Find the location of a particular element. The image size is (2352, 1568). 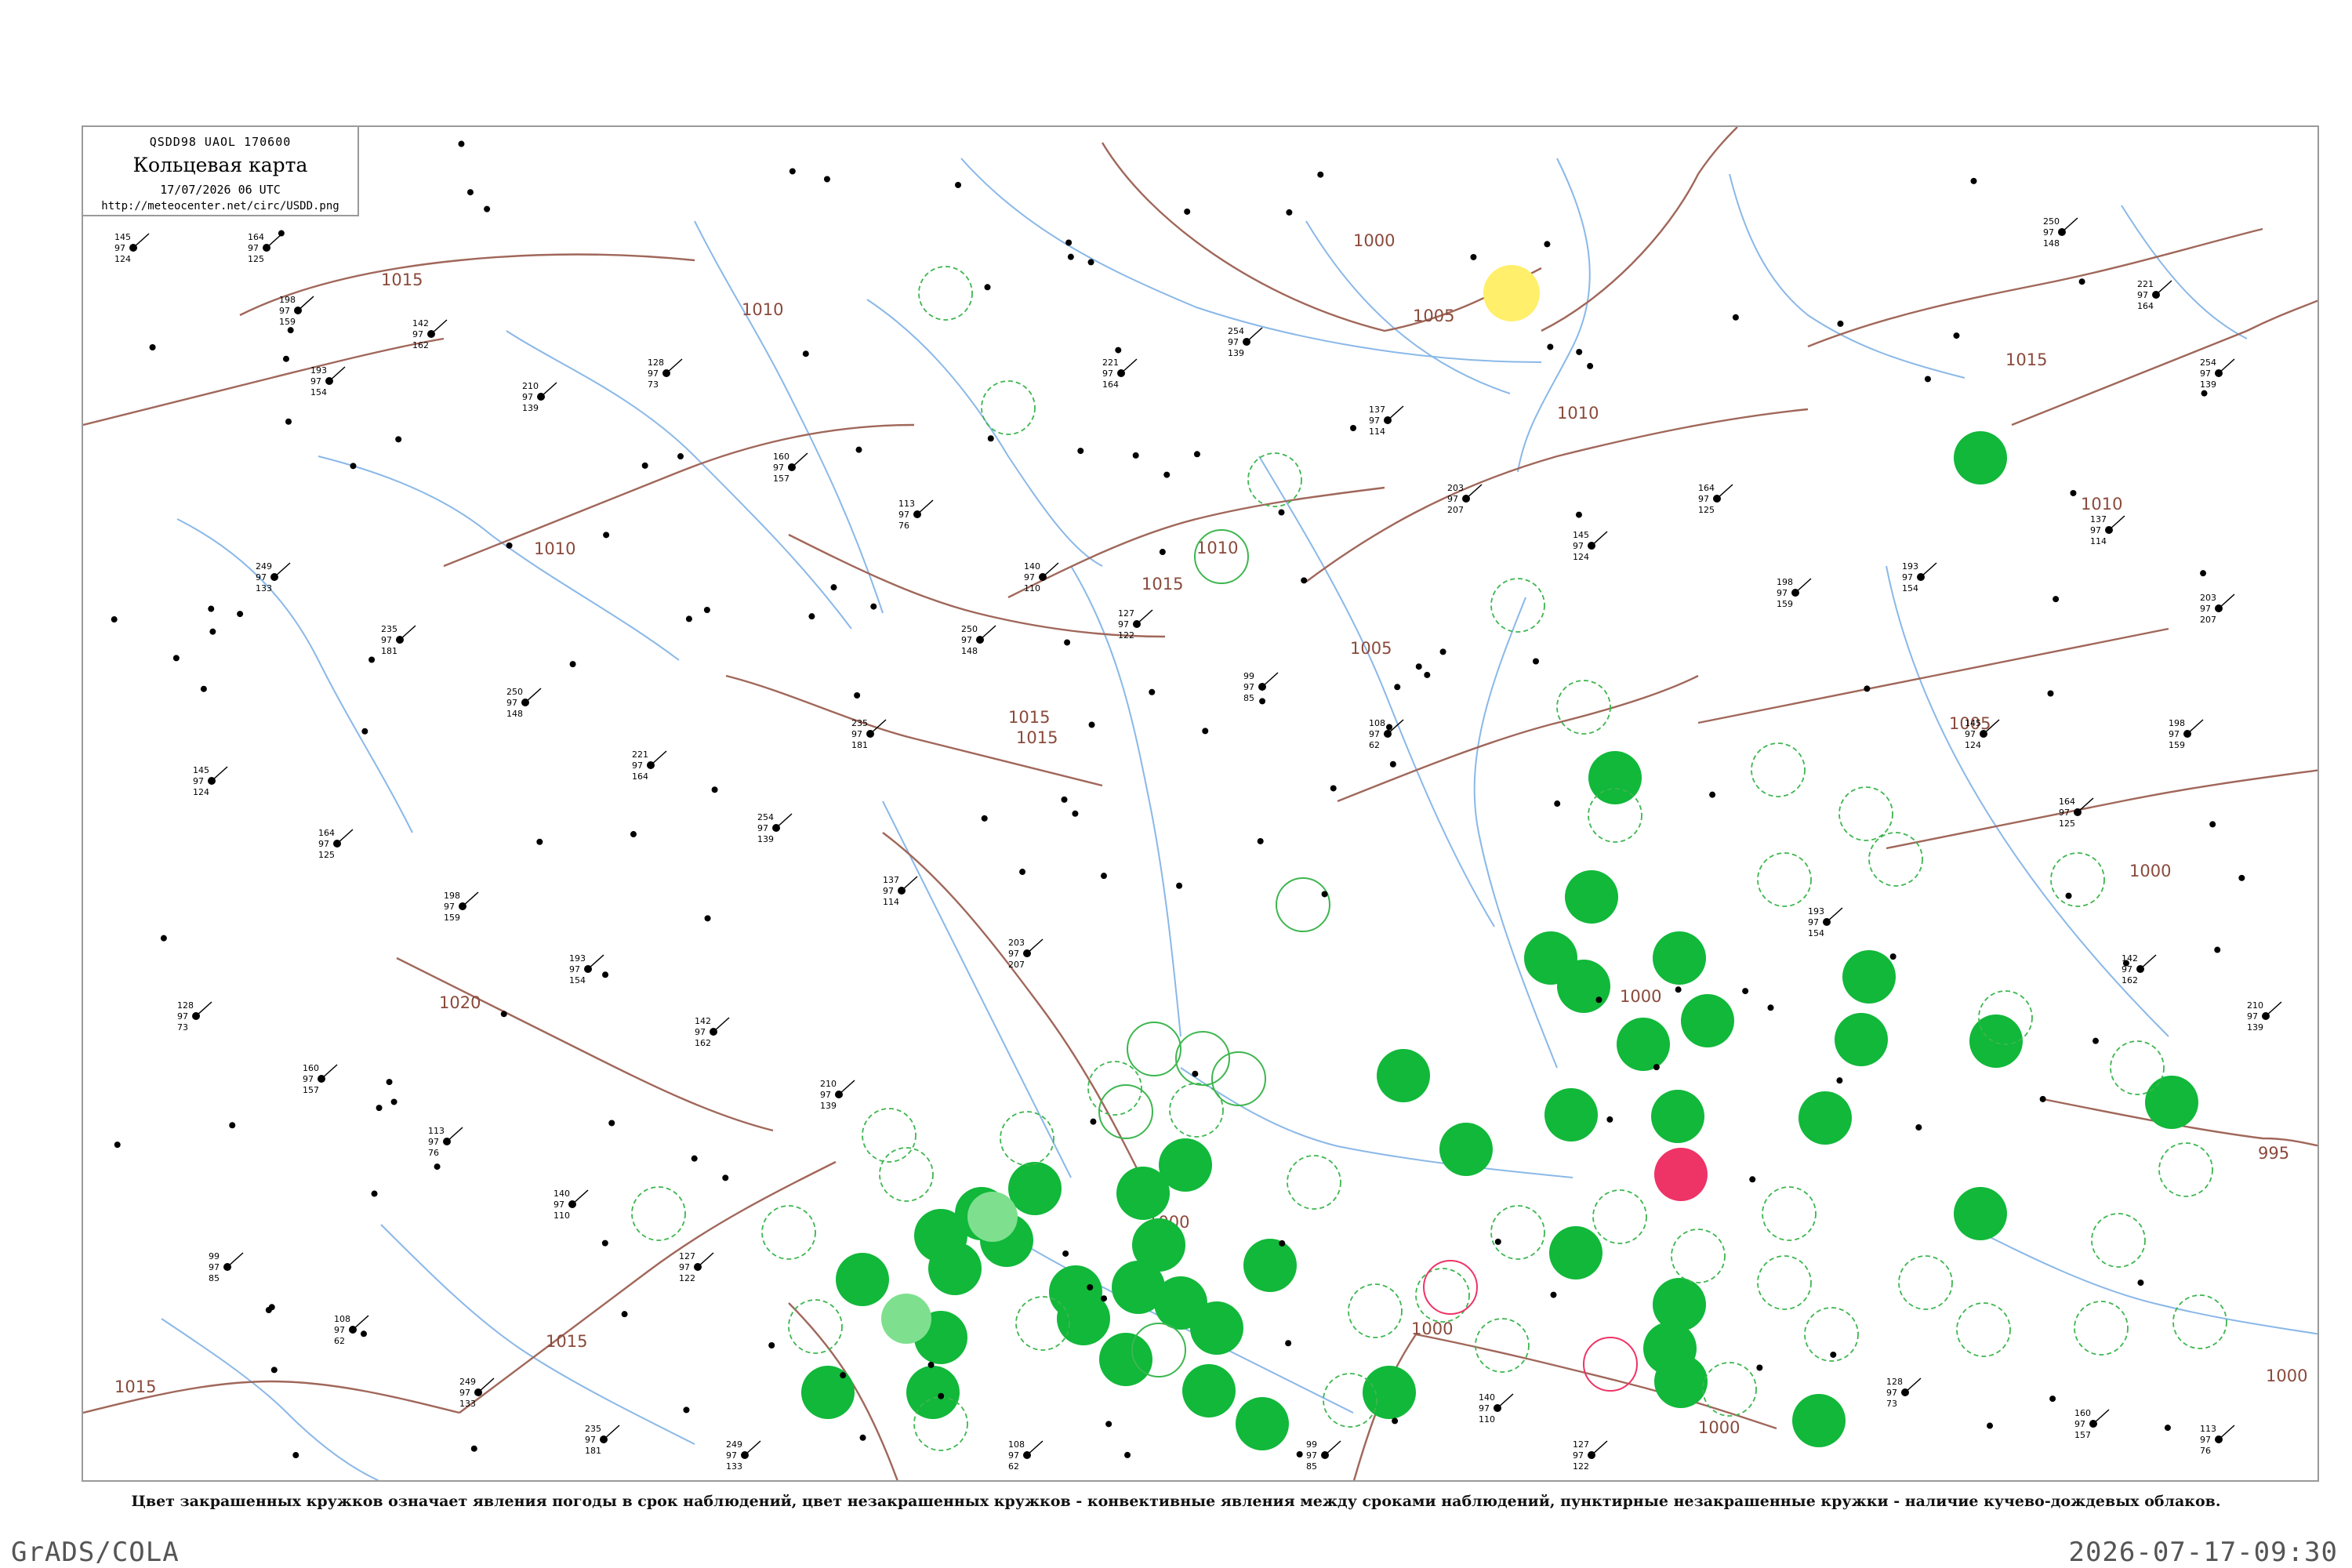

station-value-bot: 139 is located at coordinates (828, 1106).